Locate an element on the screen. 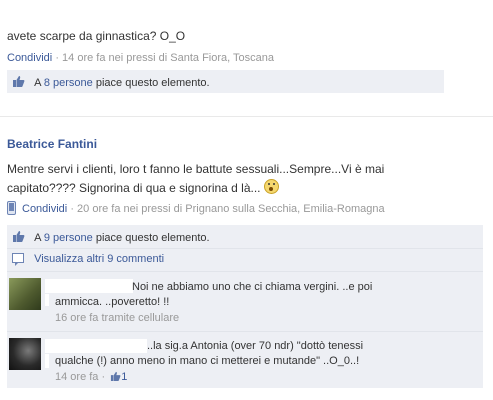 Image resolution: width=493 pixels, height=400 pixels. mobile-phone-icon is located at coordinates (11, 208).